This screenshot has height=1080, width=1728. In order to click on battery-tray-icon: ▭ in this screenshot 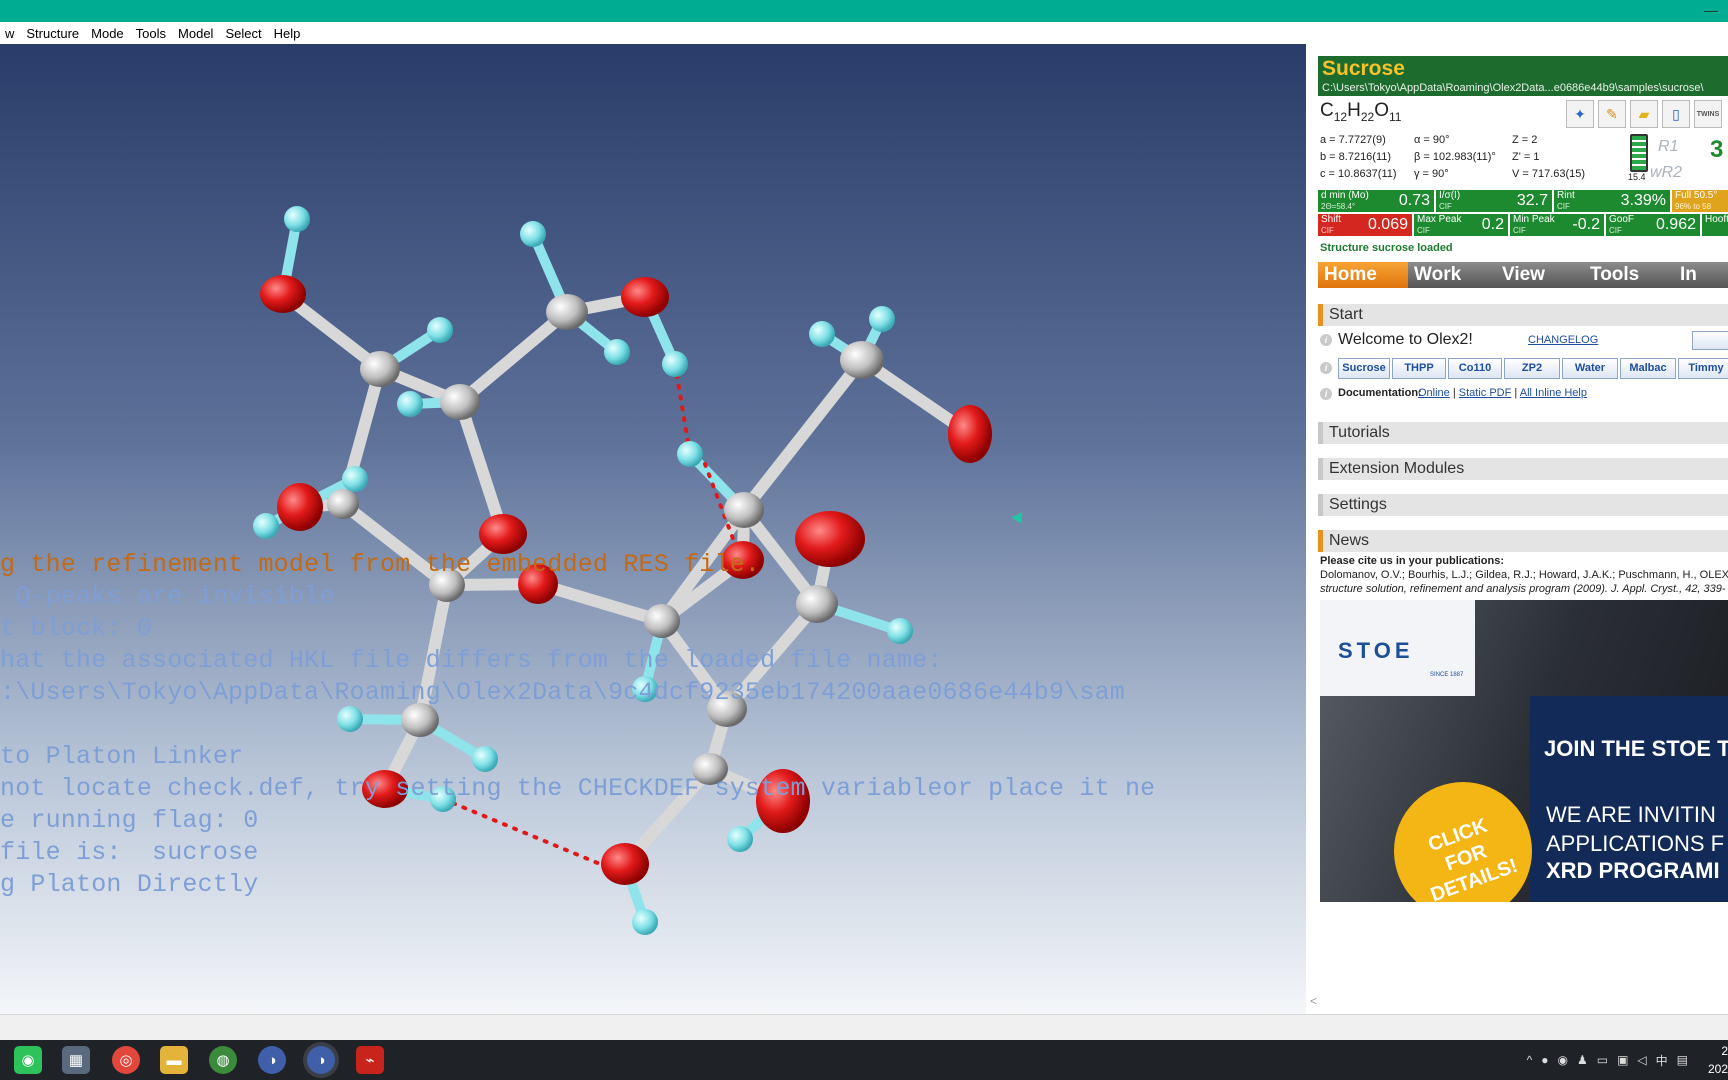, I will do `click(1602, 1060)`.